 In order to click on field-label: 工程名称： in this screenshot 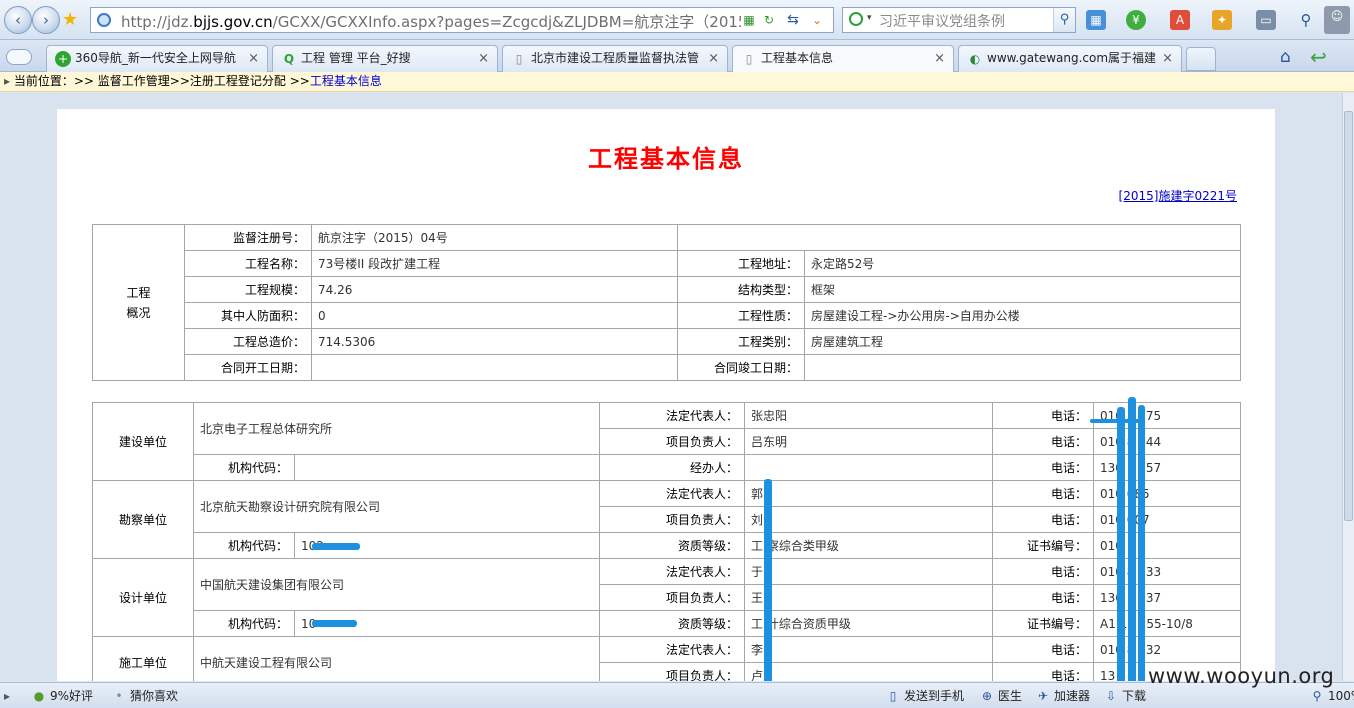, I will do `click(248, 263)`.